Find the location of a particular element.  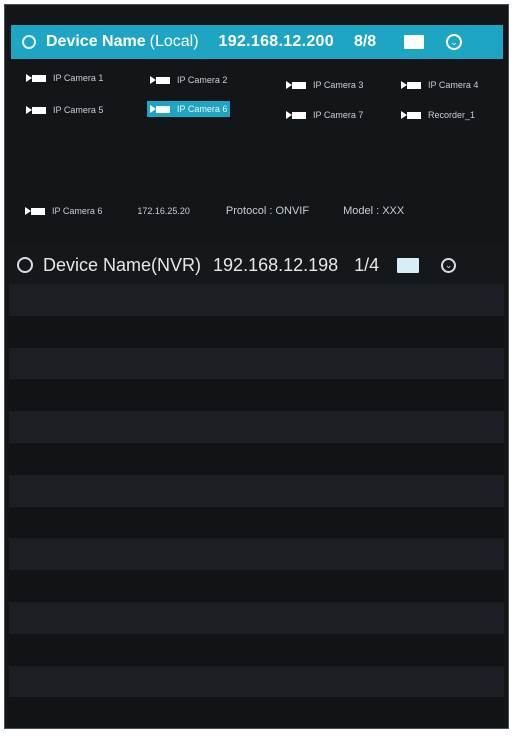

channel-count: 8/8 is located at coordinates (365, 41).